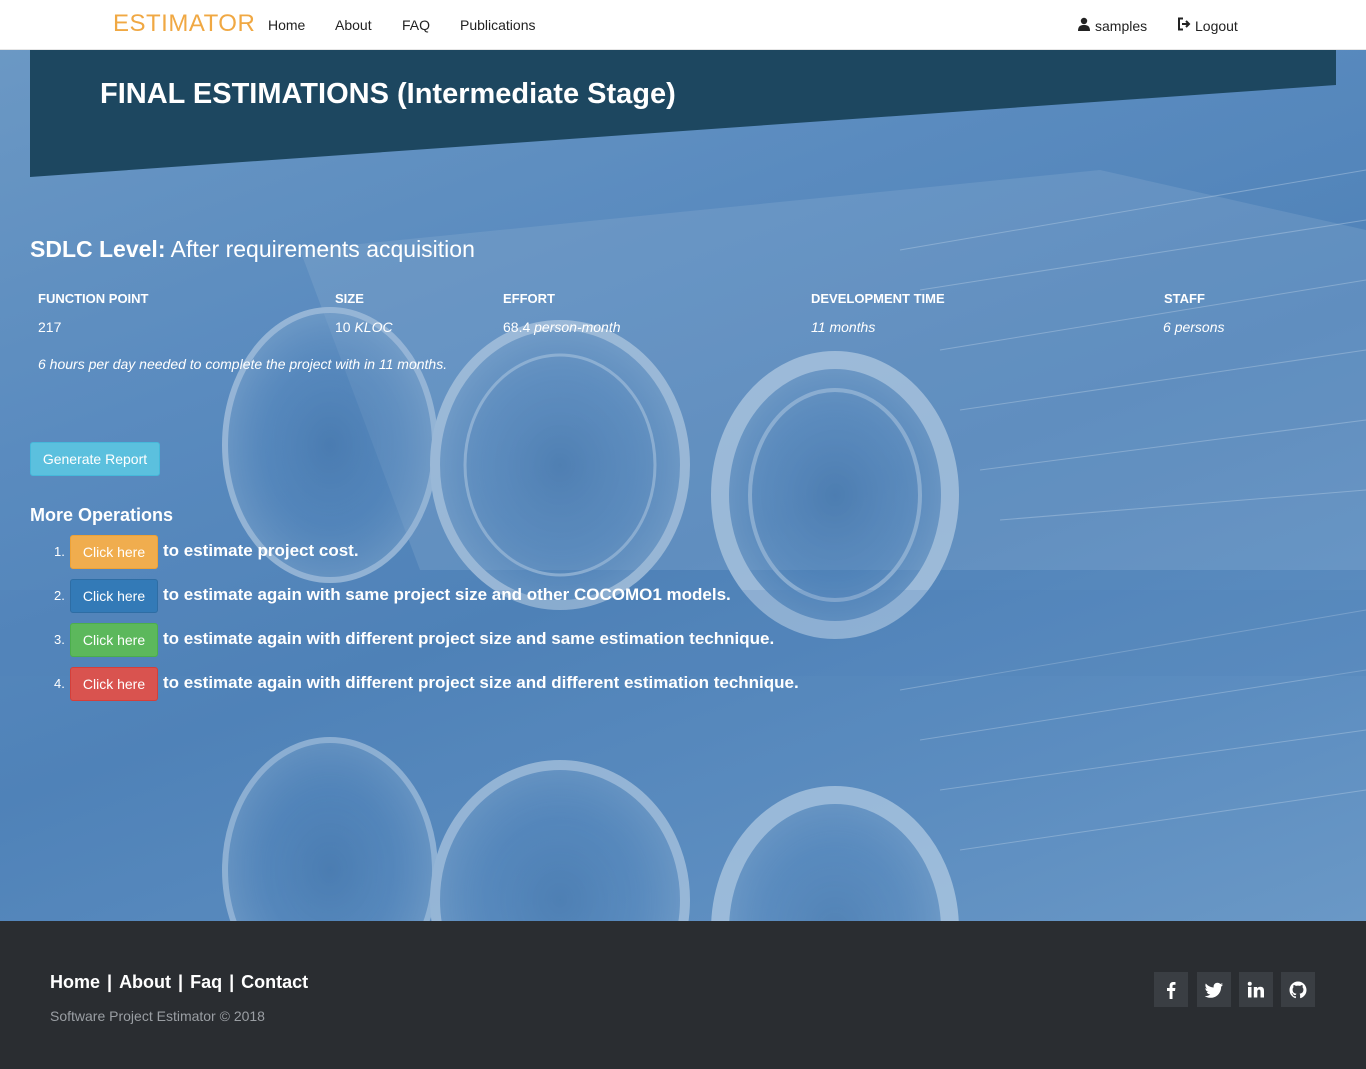  I want to click on generate-report-button: Generate Report, so click(95, 459).